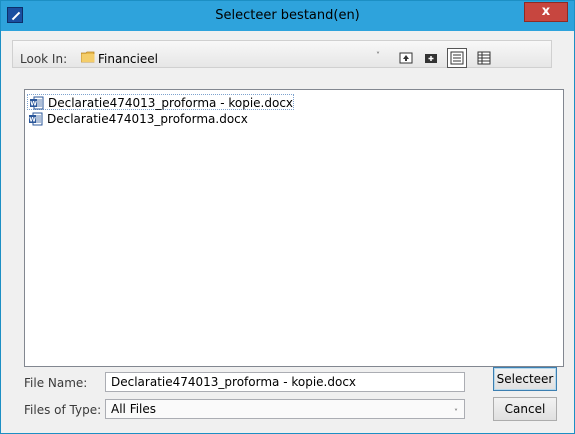  I want to click on list-view-icon, so click(457, 58).